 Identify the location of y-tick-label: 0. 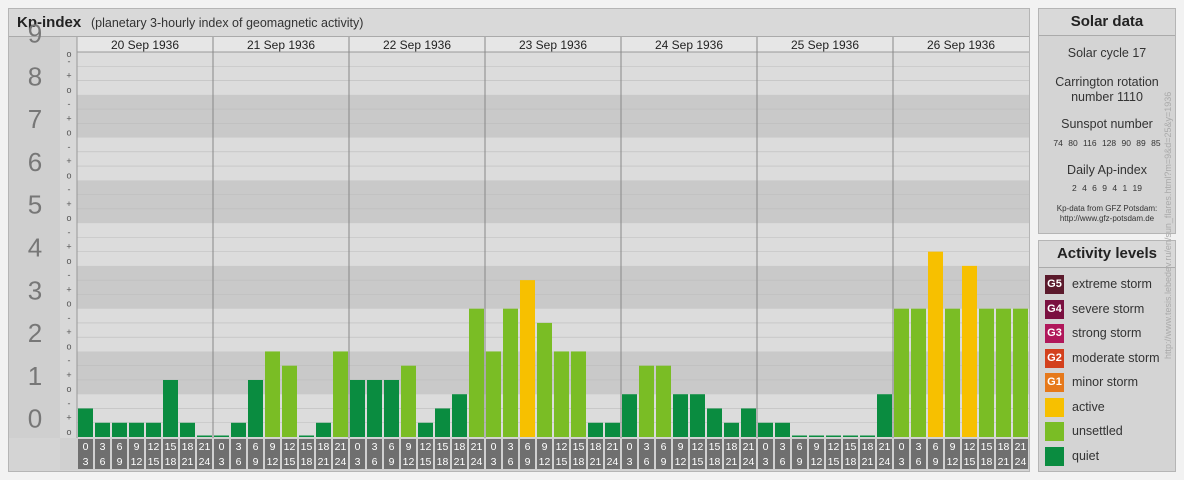
(35, 419).